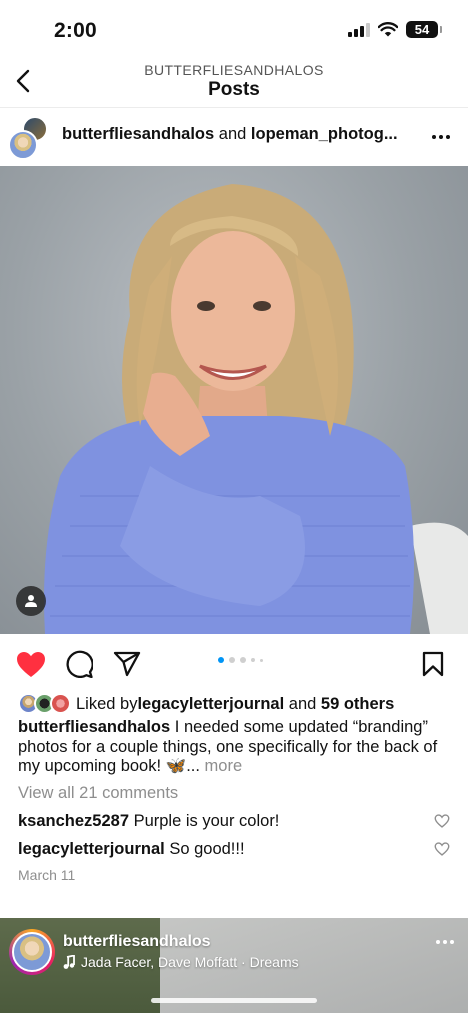 The image size is (468, 1013). What do you see at coordinates (31, 664) in the screenshot?
I see `heart-filled-icon` at bounding box center [31, 664].